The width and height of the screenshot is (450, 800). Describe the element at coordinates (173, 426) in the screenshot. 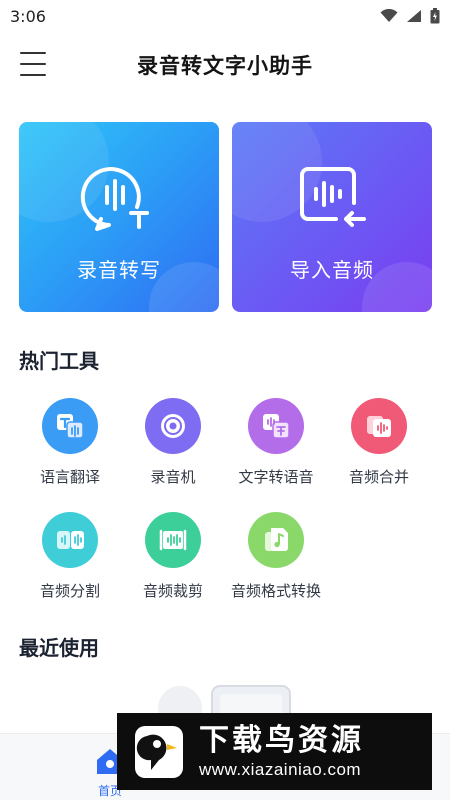

I see `recorder-icon` at that location.